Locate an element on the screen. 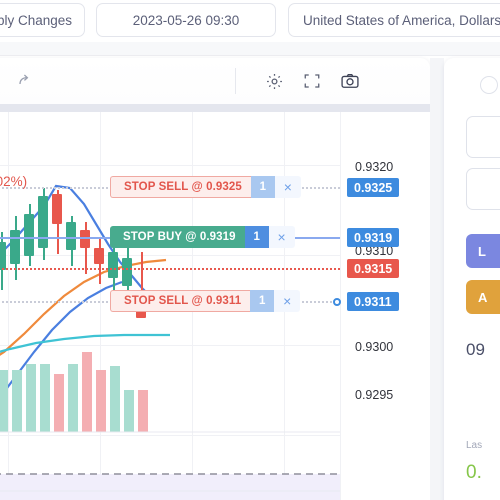 Image resolution: width=500 pixels, height=500 pixels. order-tag-stop-buy: STOP BUY @ 0.9319 1 × is located at coordinates (202, 237).